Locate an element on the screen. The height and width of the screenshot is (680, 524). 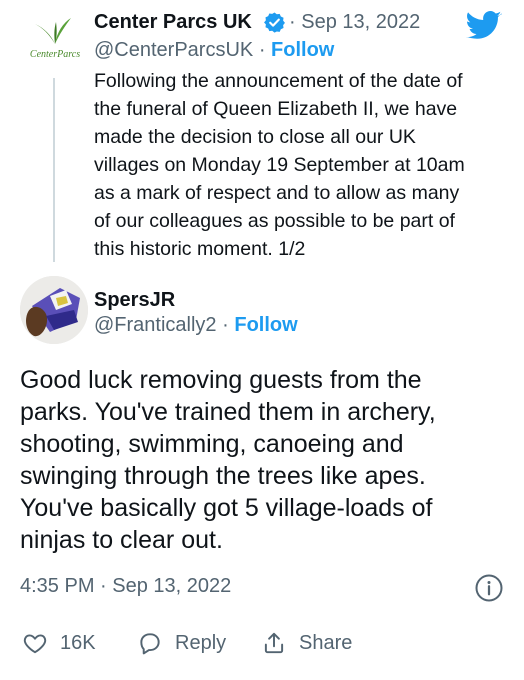
logo-wordmark: CenterParcs is located at coordinates (55, 54).